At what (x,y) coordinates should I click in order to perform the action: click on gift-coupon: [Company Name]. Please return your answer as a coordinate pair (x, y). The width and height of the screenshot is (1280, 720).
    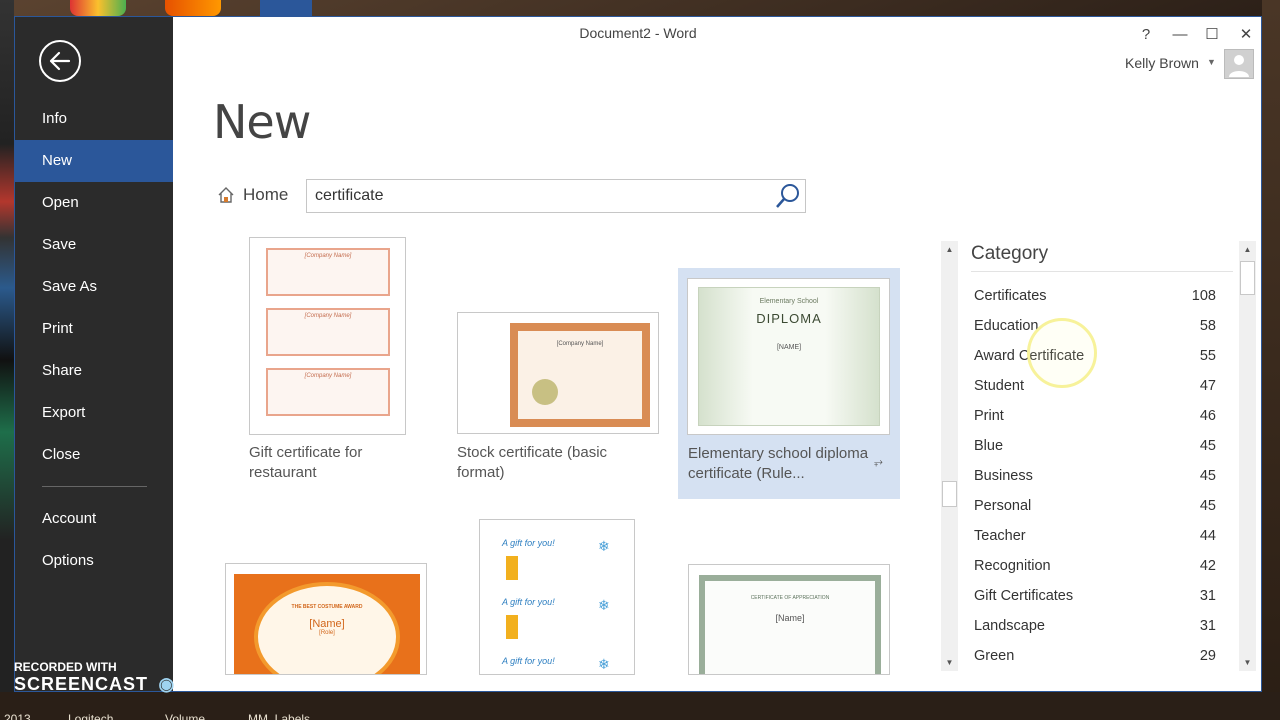
    Looking at the image, I should click on (328, 272).